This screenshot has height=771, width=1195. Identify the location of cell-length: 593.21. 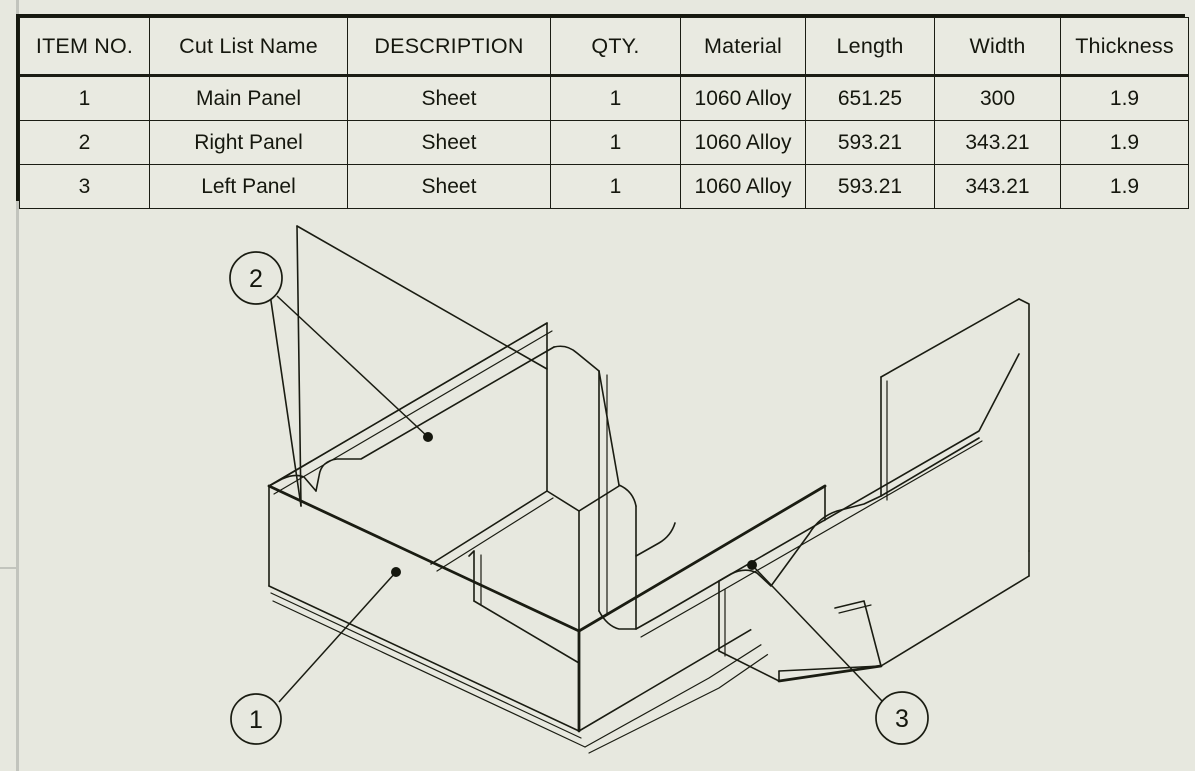
(870, 142).